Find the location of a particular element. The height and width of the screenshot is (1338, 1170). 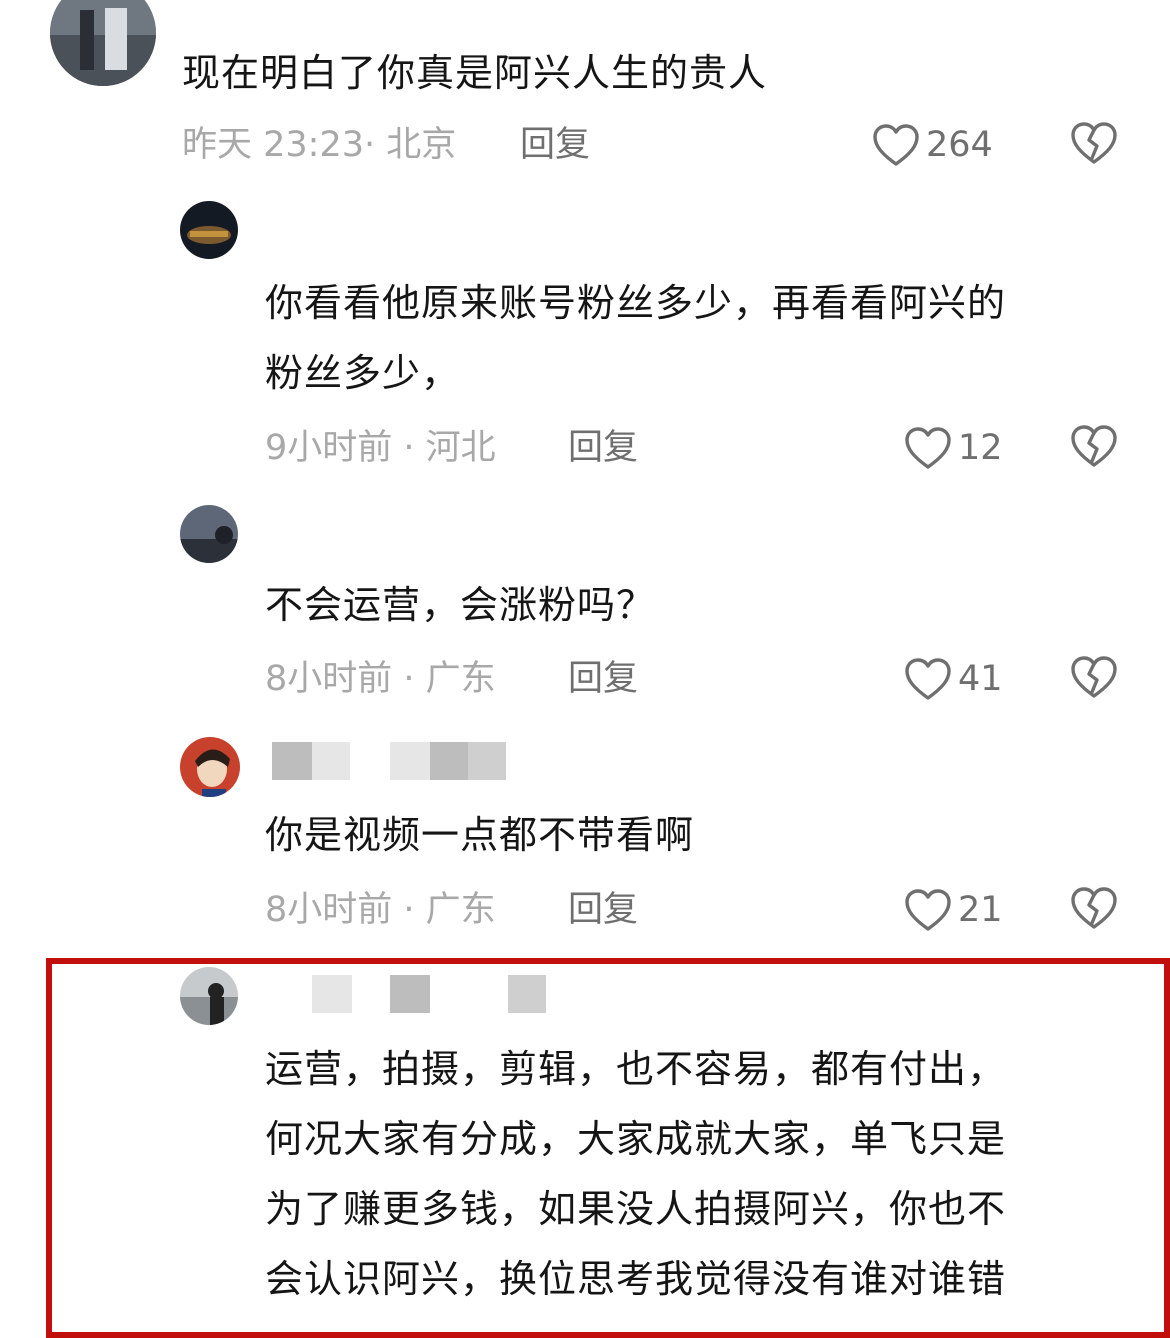

comment-line: 粉丝多少， is located at coordinates (363, 373).